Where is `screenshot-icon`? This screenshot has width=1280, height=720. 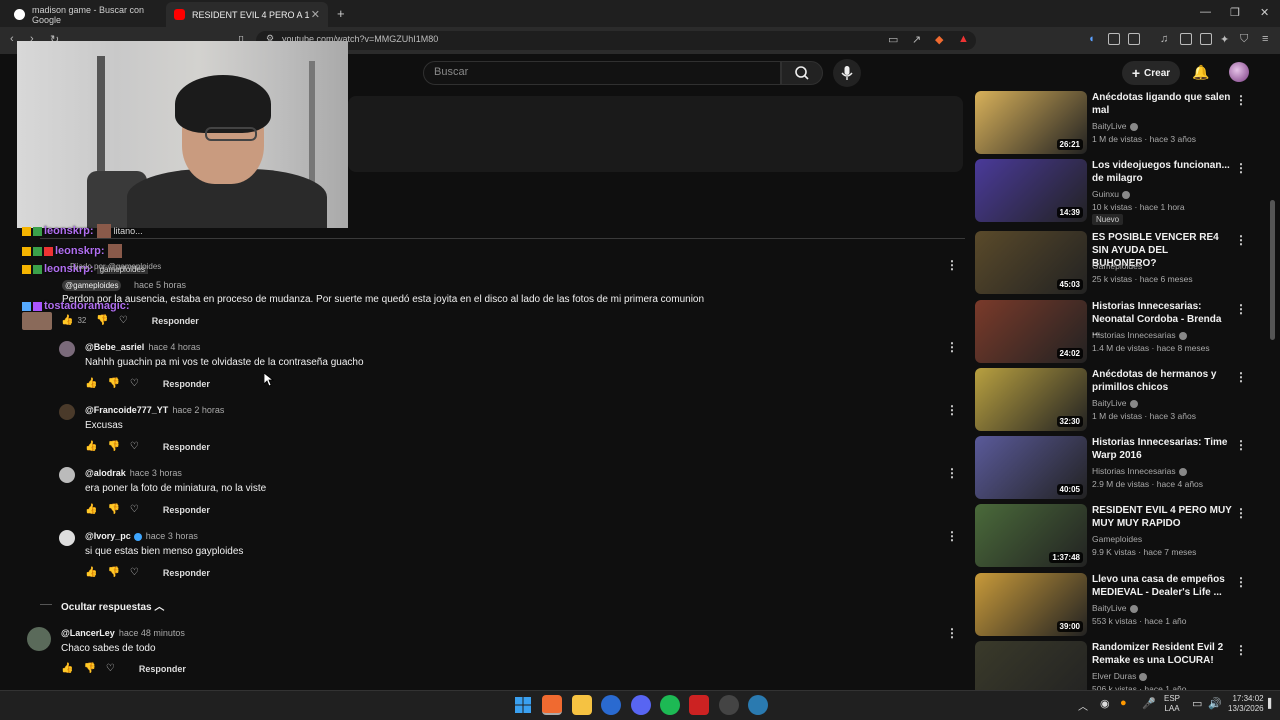 screenshot-icon is located at coordinates (1134, 39).